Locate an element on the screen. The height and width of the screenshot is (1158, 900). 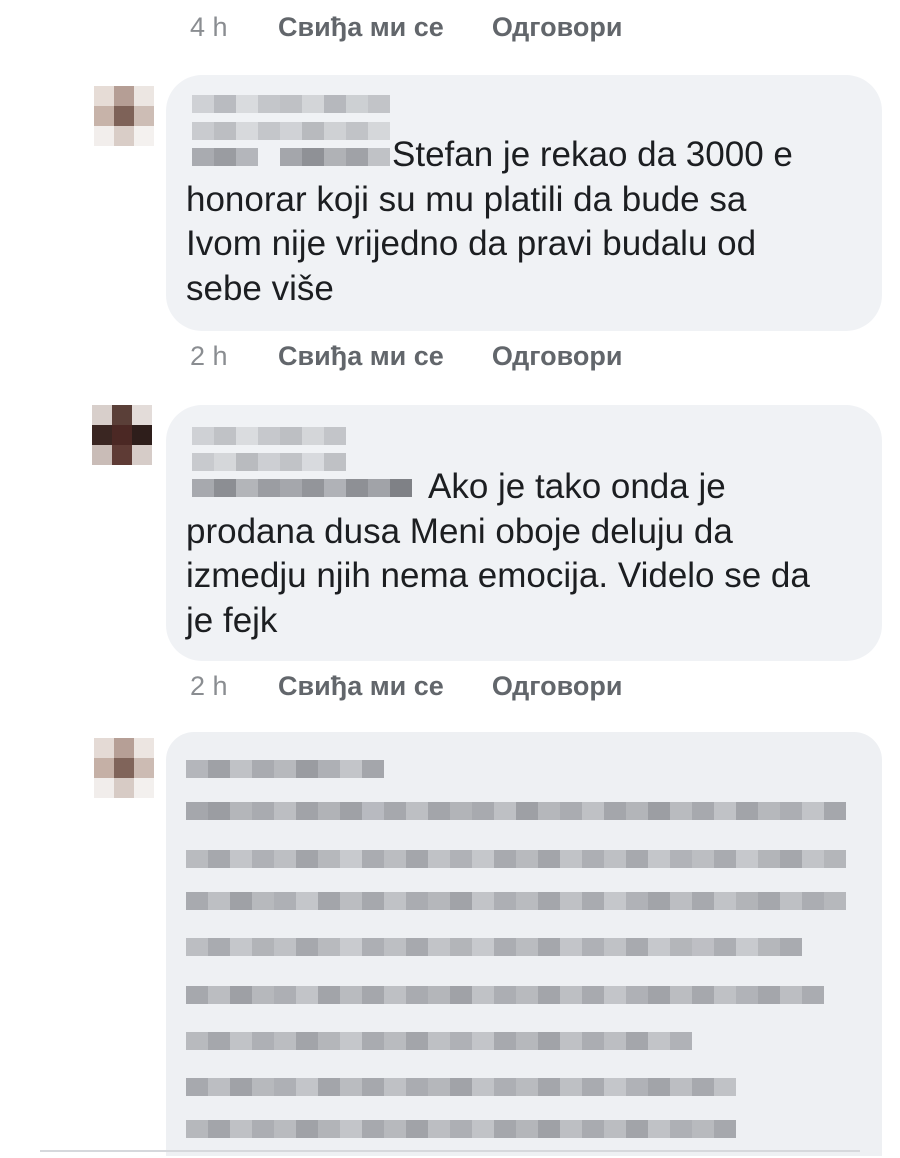
comment-time: 4 h is located at coordinates (234, 27).